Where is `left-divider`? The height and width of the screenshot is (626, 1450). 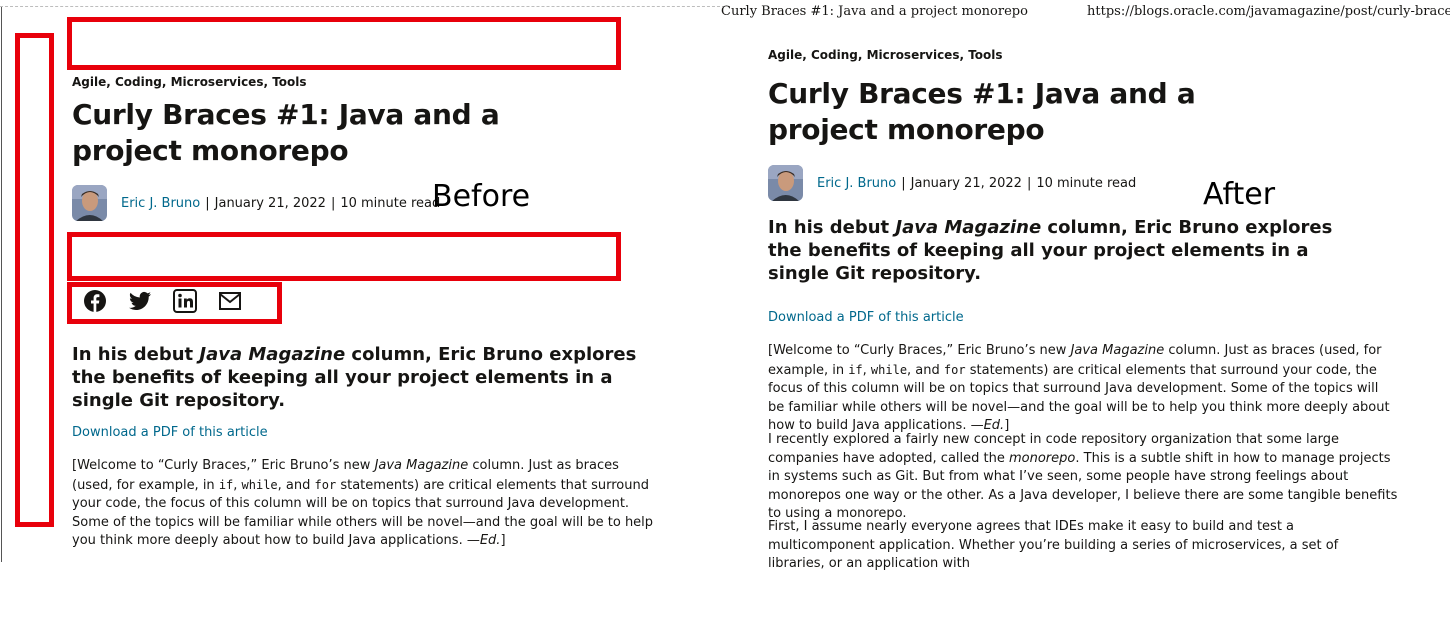
left-divider is located at coordinates (1, 284).